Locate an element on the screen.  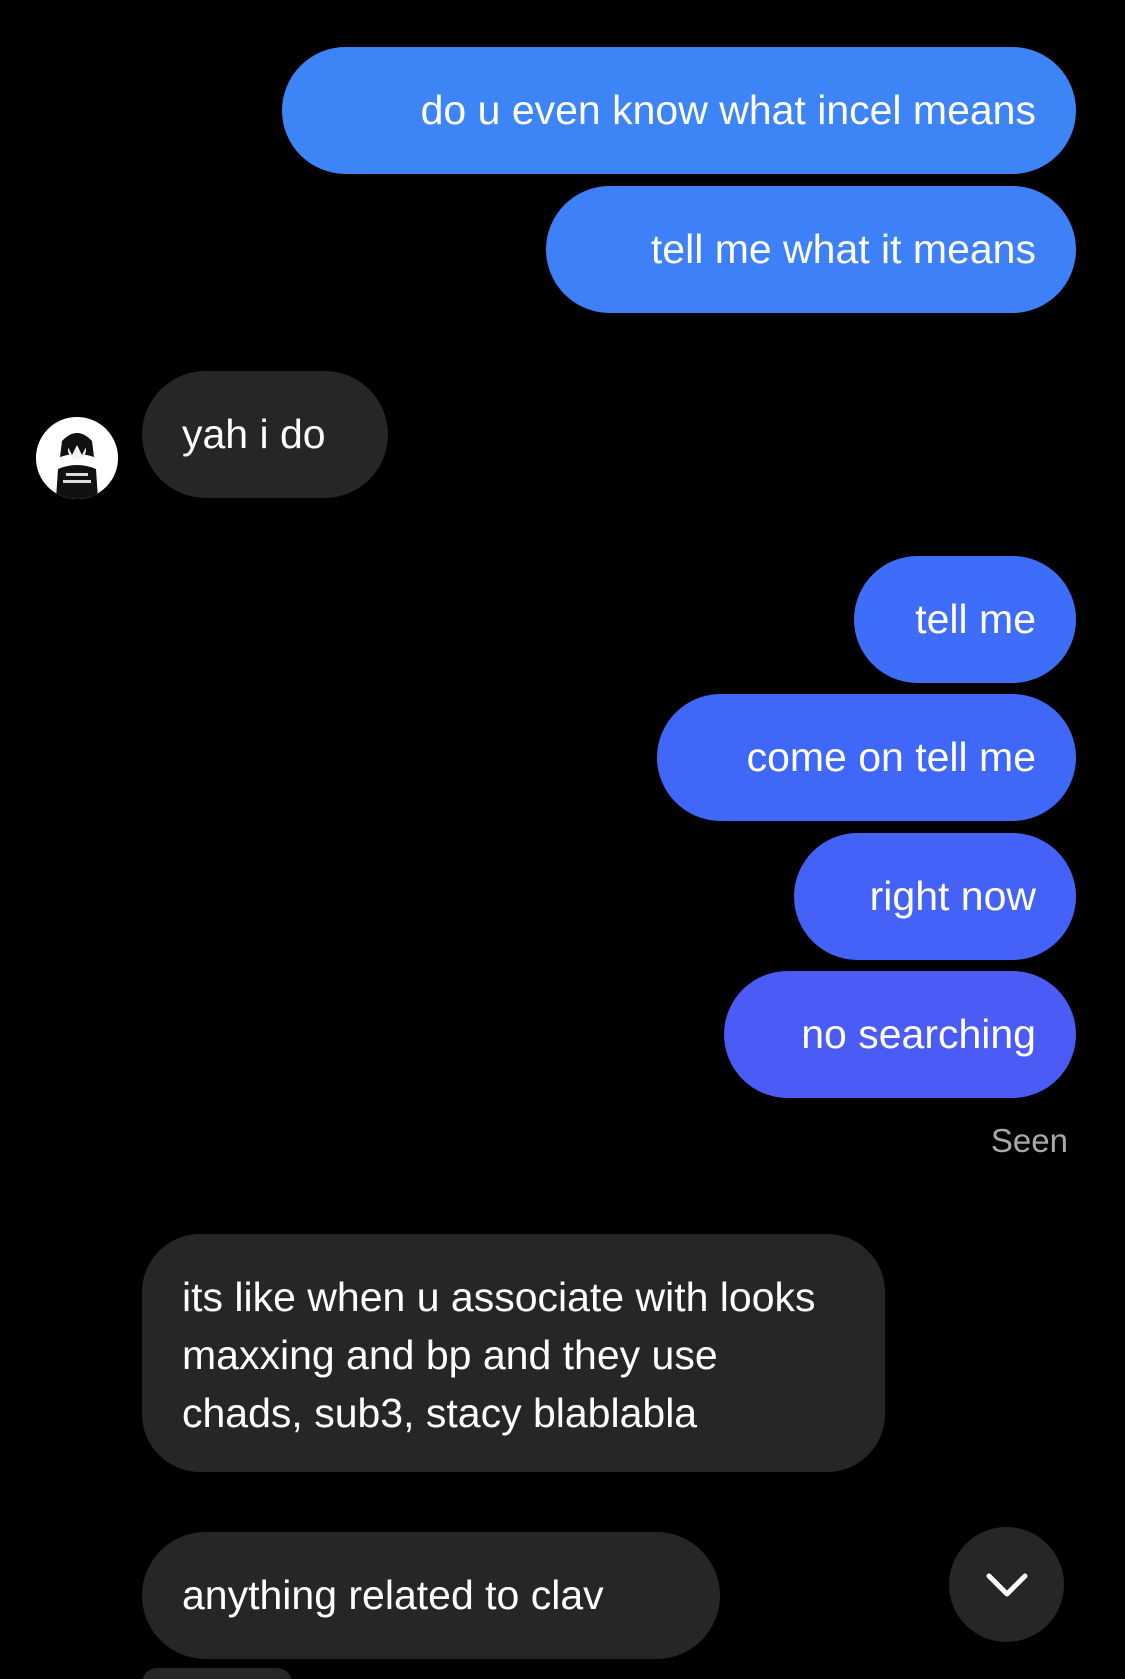
sent-message: tell me is located at coordinates (965, 619).